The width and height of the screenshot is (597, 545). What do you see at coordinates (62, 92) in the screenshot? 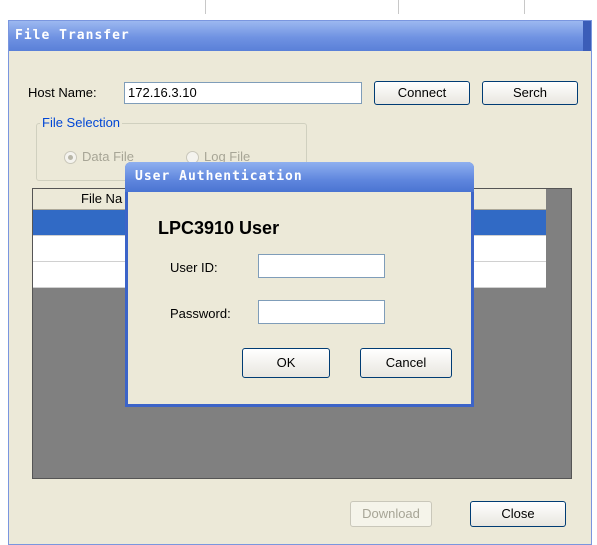
I see `host-name-label: Host Name:` at bounding box center [62, 92].